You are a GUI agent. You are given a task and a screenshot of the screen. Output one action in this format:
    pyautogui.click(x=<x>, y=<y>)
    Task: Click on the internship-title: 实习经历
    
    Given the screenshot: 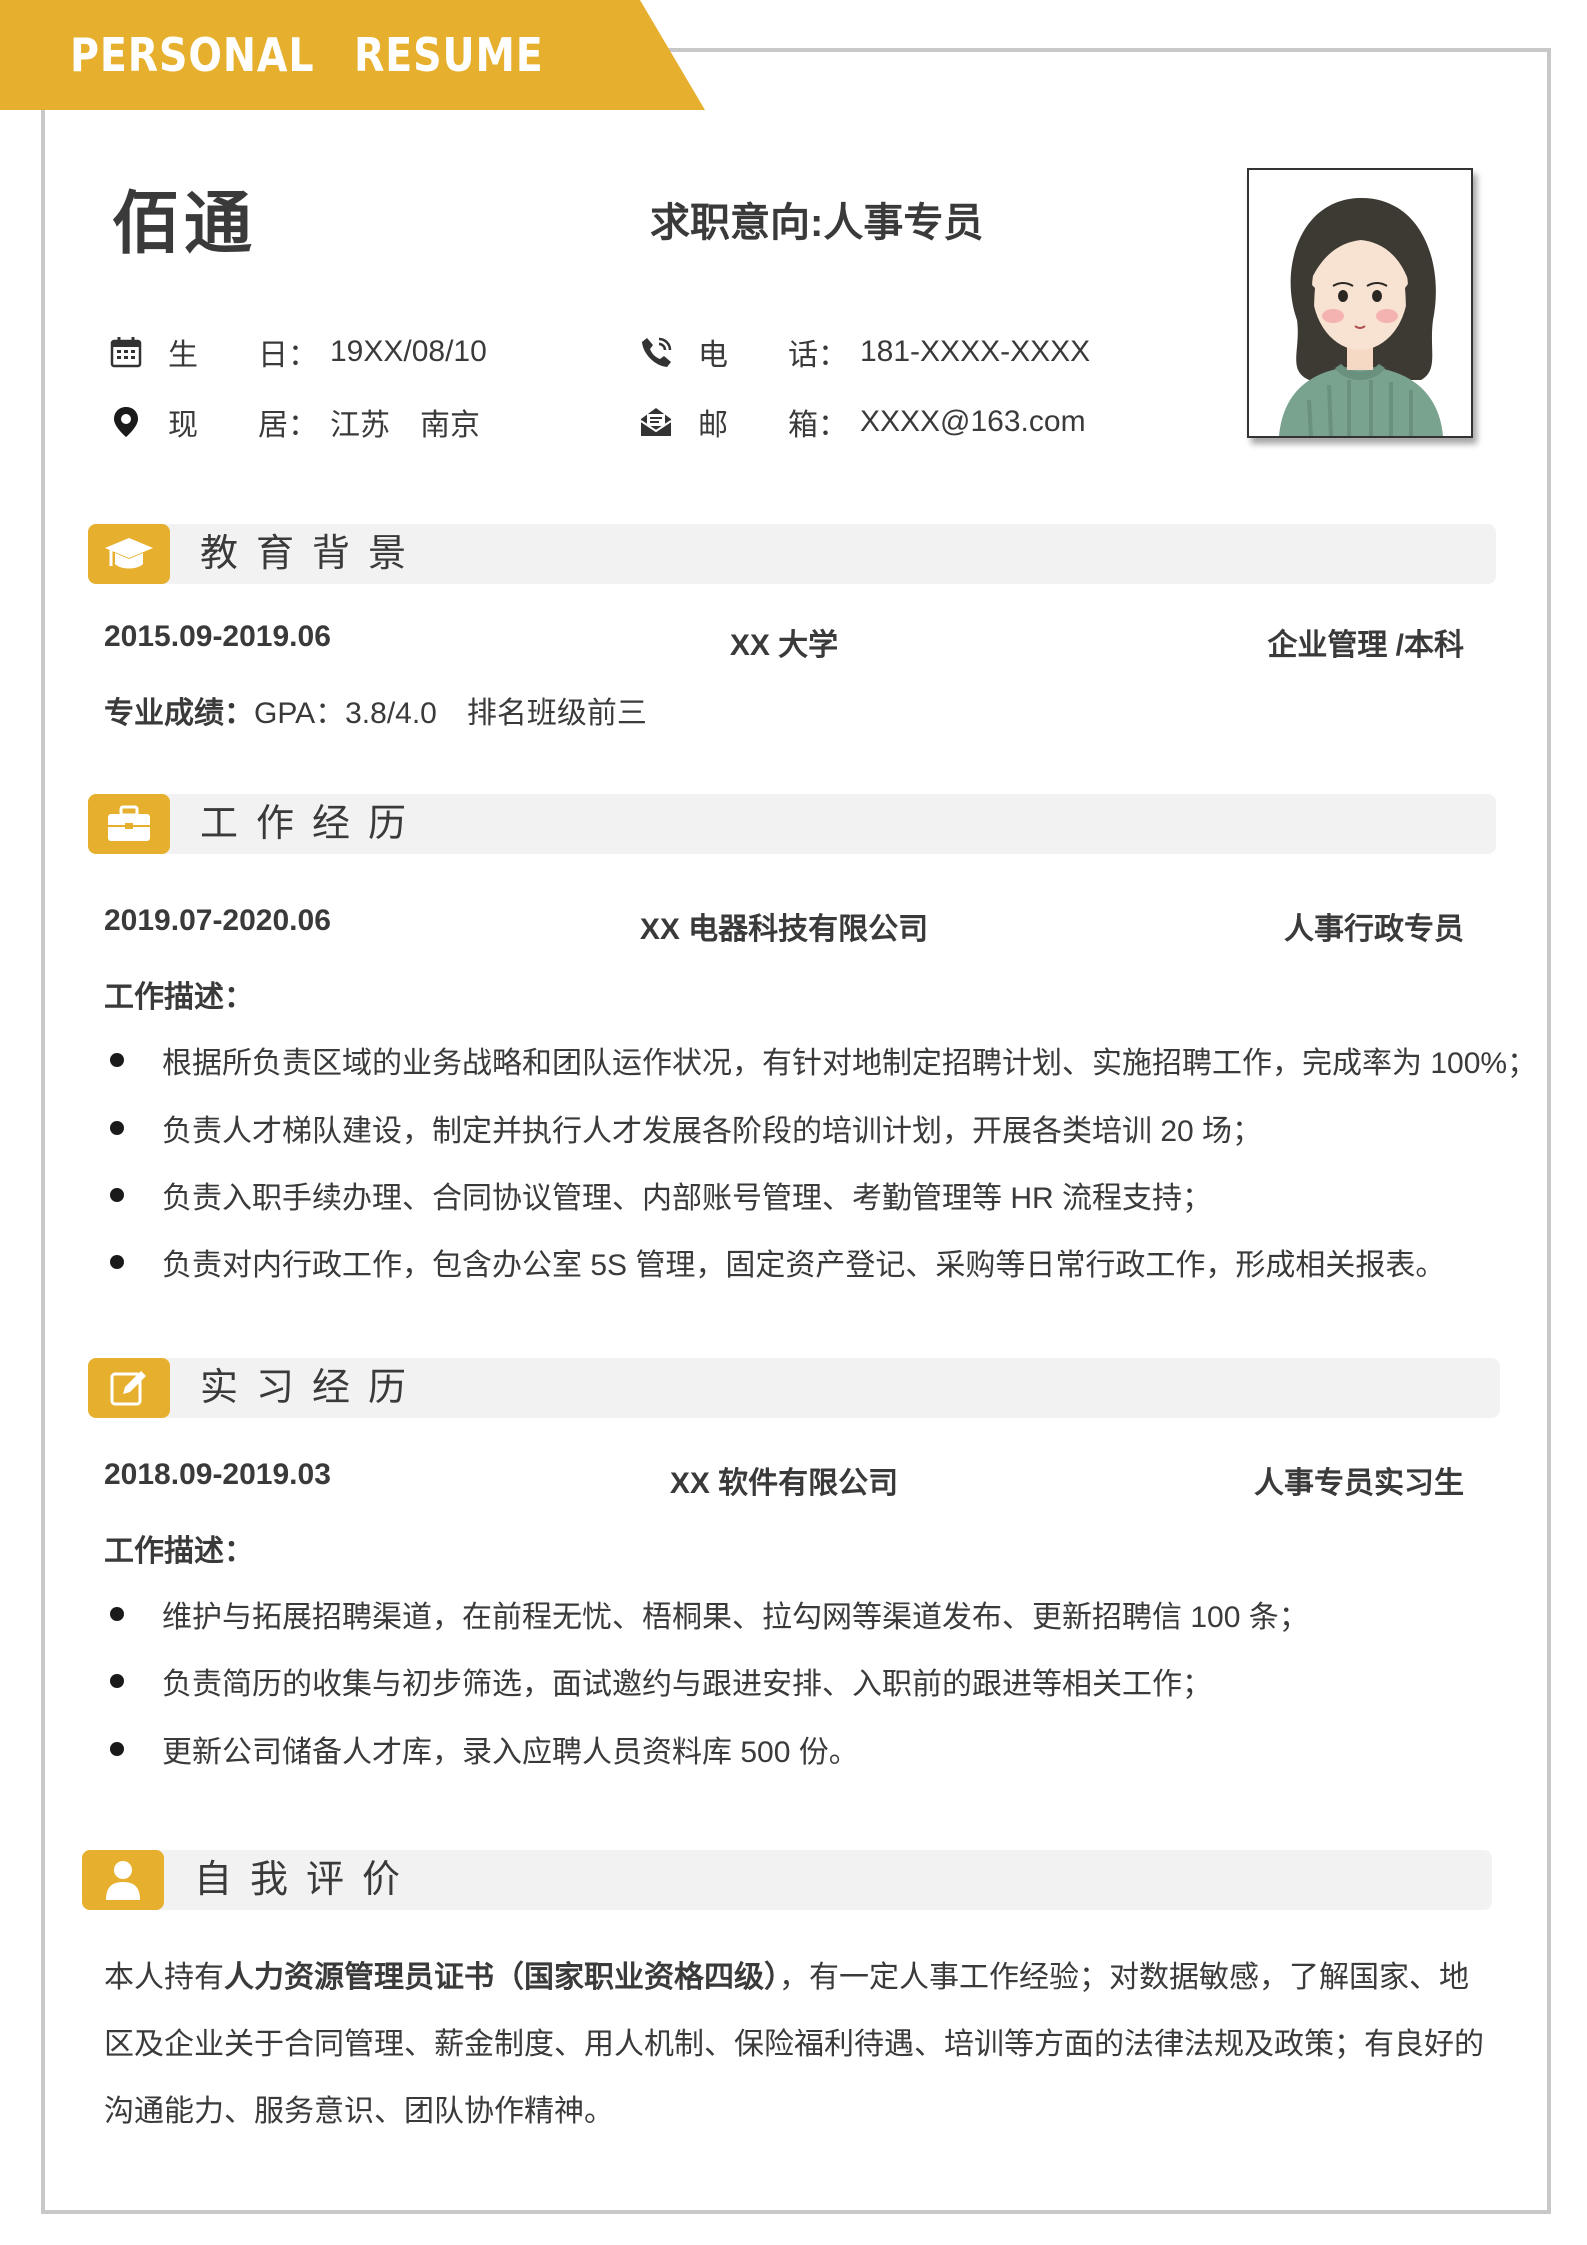 What is the action you would take?
    pyautogui.click(x=312, y=1388)
    